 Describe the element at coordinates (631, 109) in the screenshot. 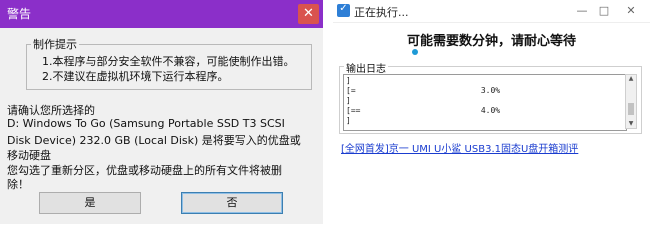

I see `scroll-thumb` at that location.